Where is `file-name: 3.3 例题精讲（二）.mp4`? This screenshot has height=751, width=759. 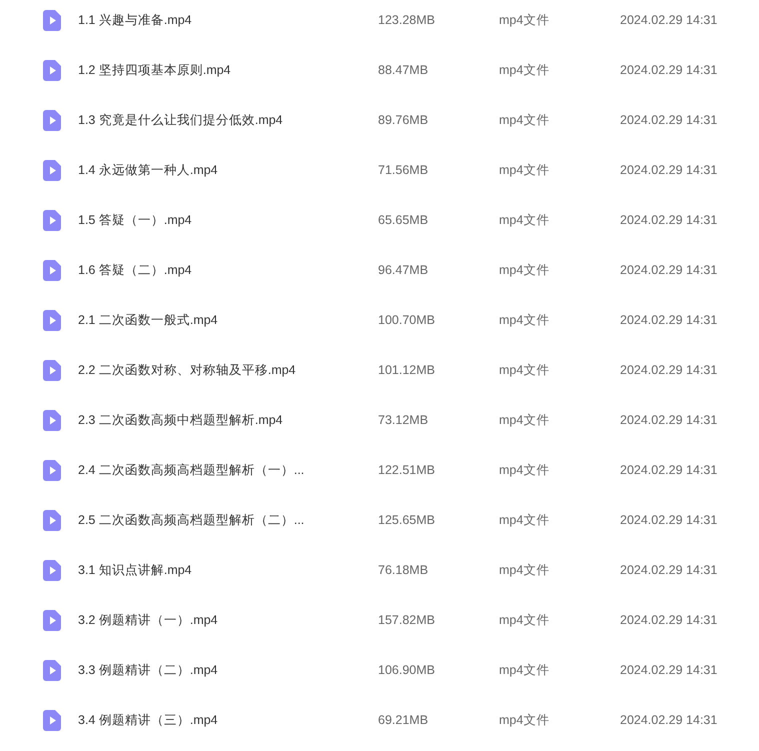 file-name: 3.3 例题精讲（二）.mp4 is located at coordinates (223, 670).